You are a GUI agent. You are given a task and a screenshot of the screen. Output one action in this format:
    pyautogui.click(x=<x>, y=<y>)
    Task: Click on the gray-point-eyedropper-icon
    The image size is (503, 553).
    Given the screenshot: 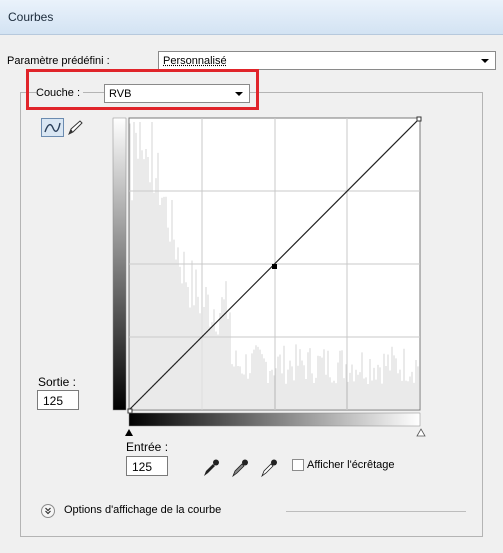 What is the action you would take?
    pyautogui.click(x=240, y=468)
    